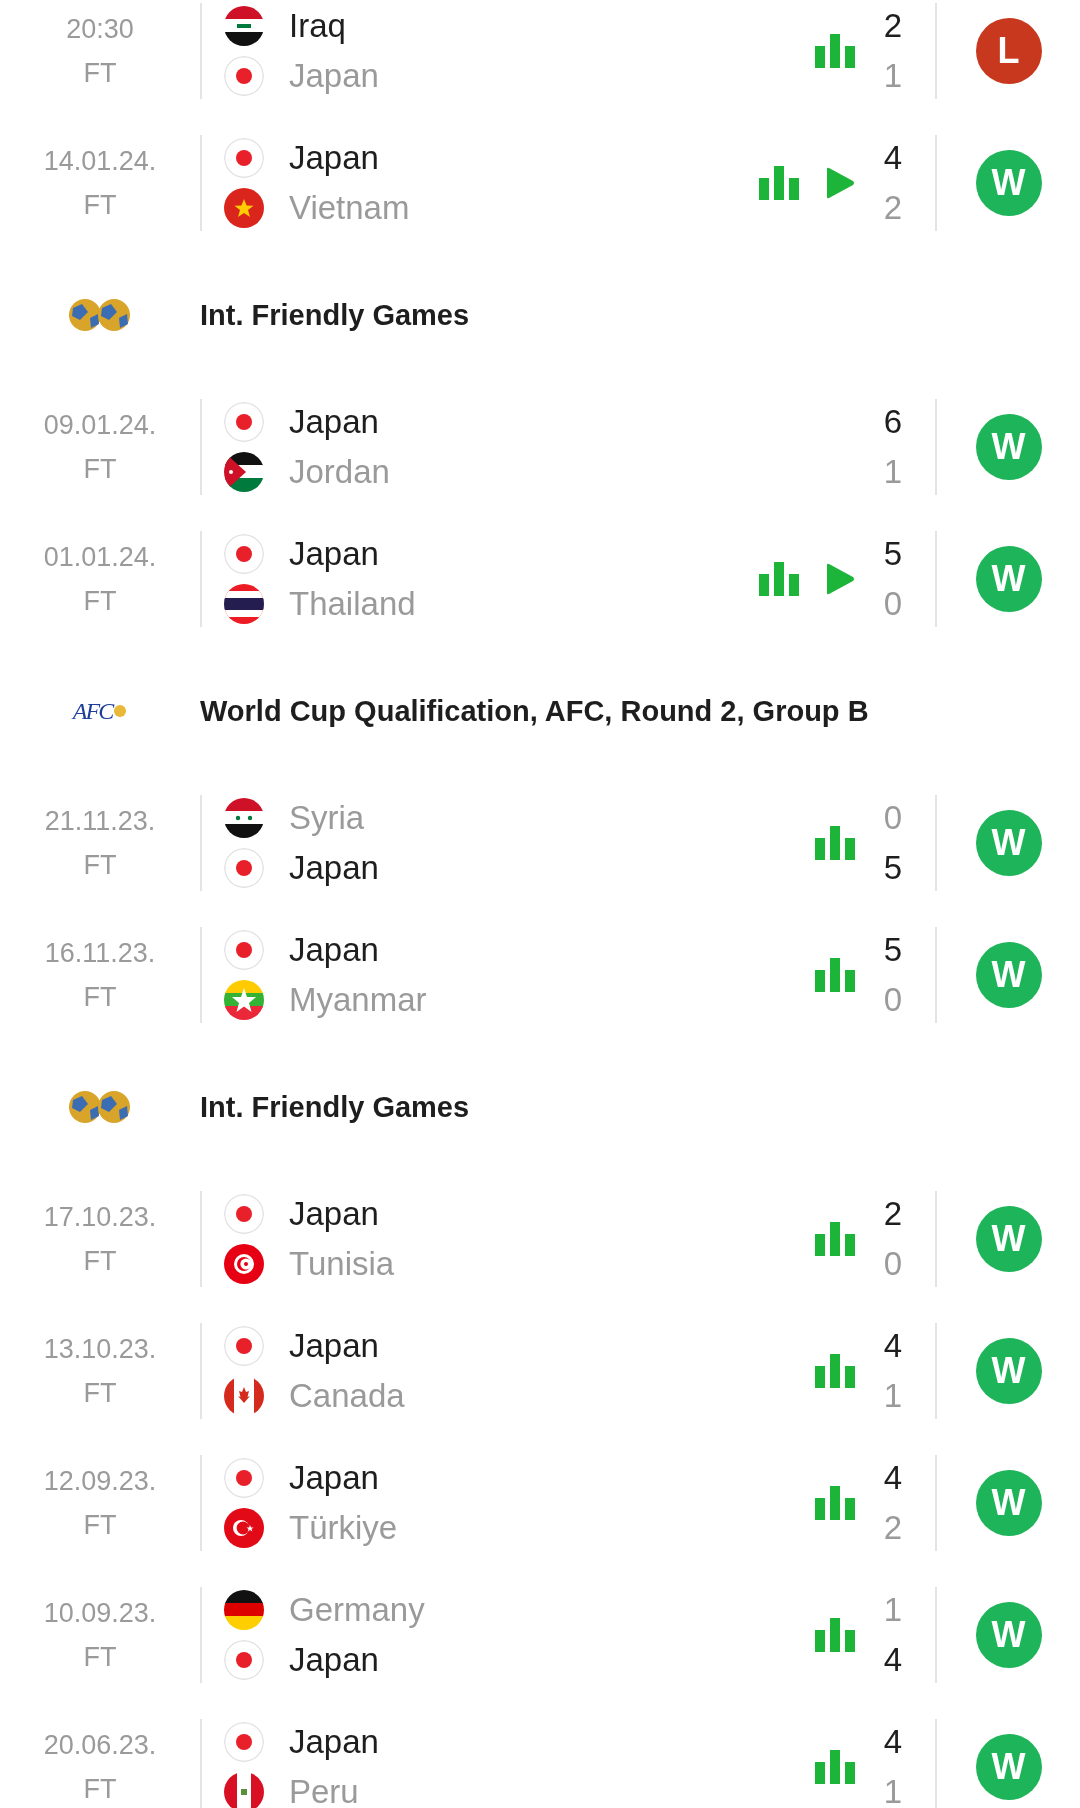  I want to click on team-name: Vietnam, so click(349, 208).